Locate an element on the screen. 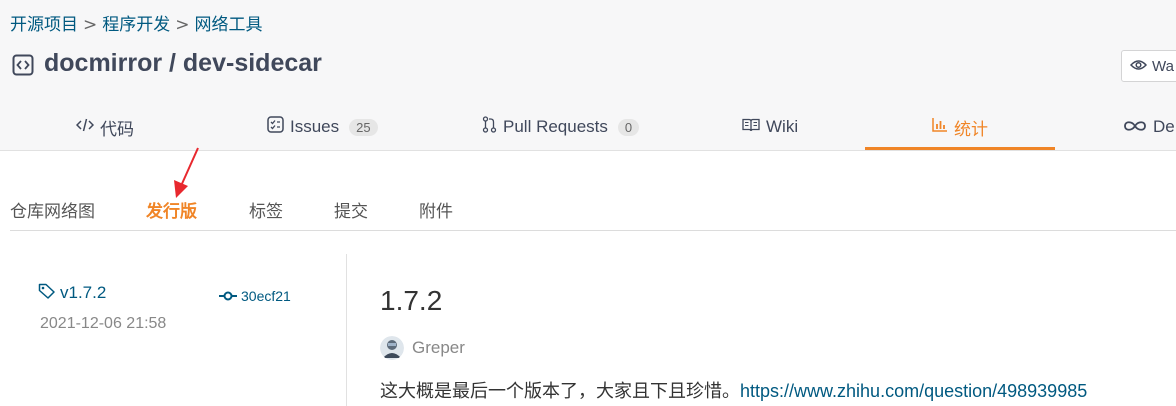 The image size is (1176, 406). release-tag: v1.7.2 is located at coordinates (72, 293).